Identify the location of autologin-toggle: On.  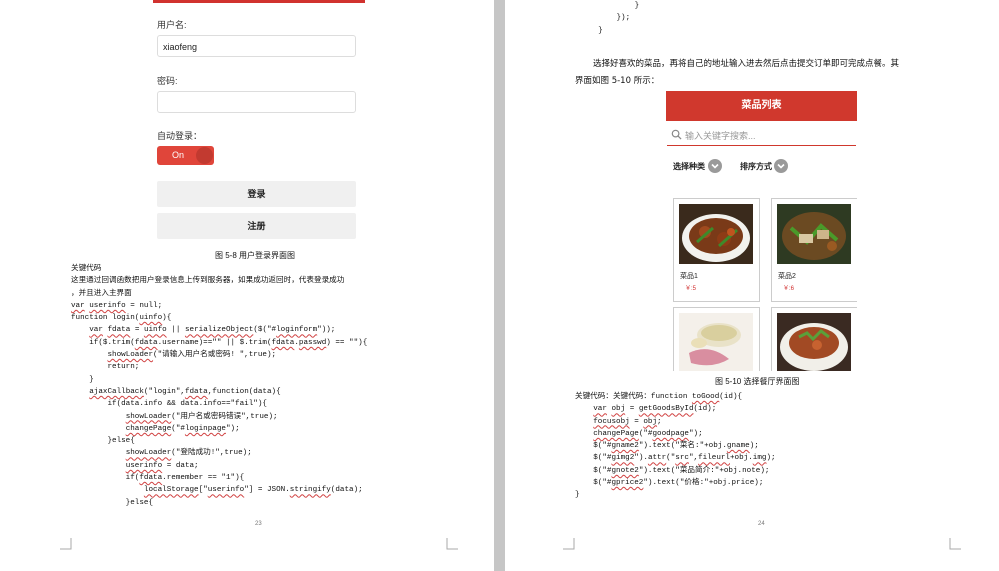
(185, 155).